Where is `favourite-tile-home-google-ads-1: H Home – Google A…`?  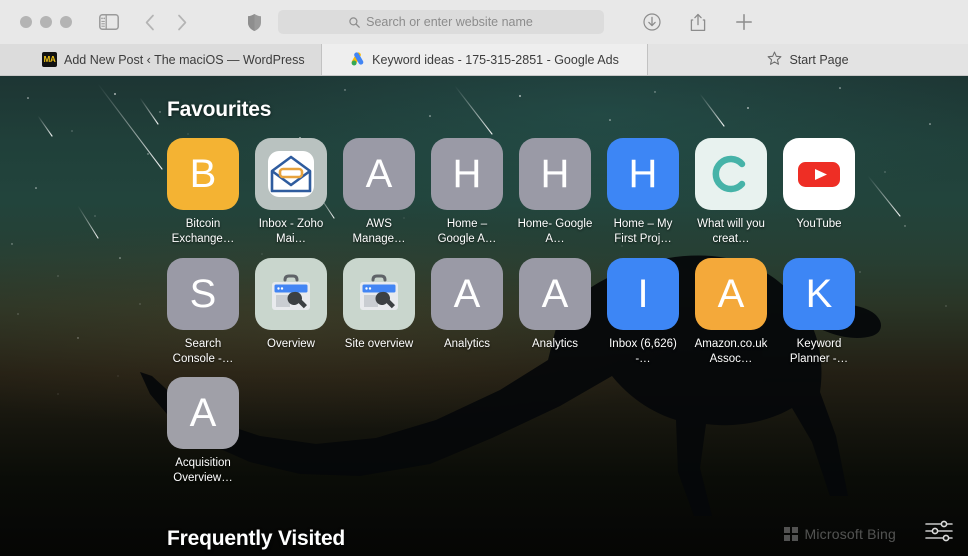 favourite-tile-home-google-ads-1: H Home – Google A… is located at coordinates (467, 193).